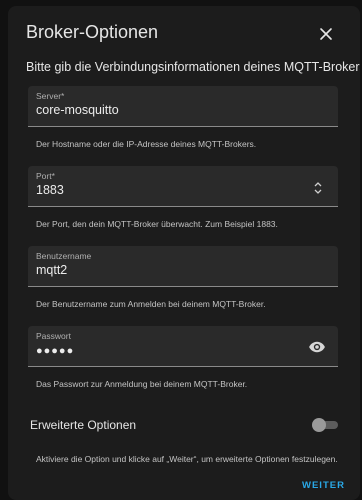  I want to click on password-input: ●●●●●, so click(55, 351).